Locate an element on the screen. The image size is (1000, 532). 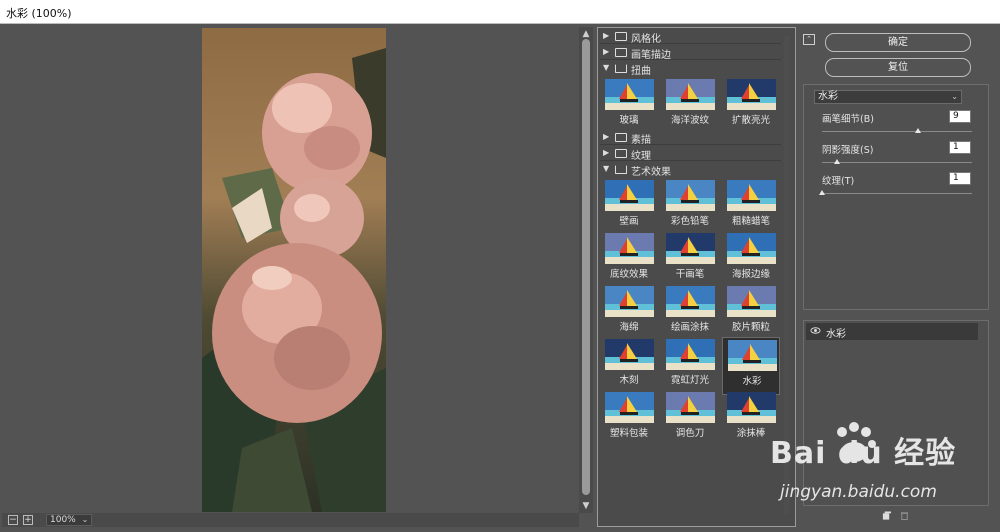
filter-thumbnail: 塑料包装 is located at coordinates (629, 419).